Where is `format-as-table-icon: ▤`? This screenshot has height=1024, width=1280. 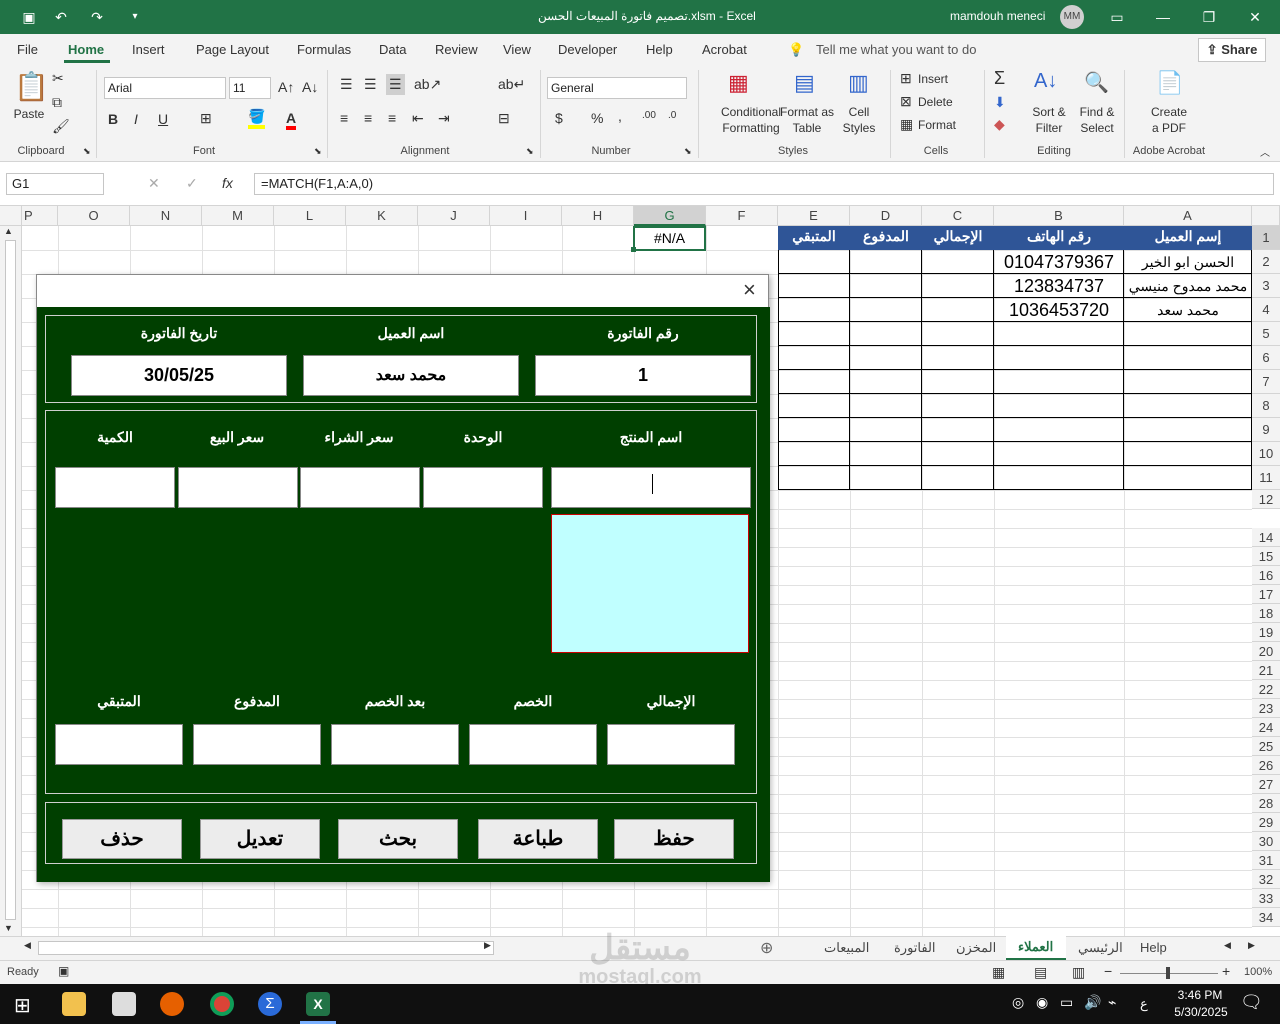
format-as-table-icon: ▤ is located at coordinates (804, 83).